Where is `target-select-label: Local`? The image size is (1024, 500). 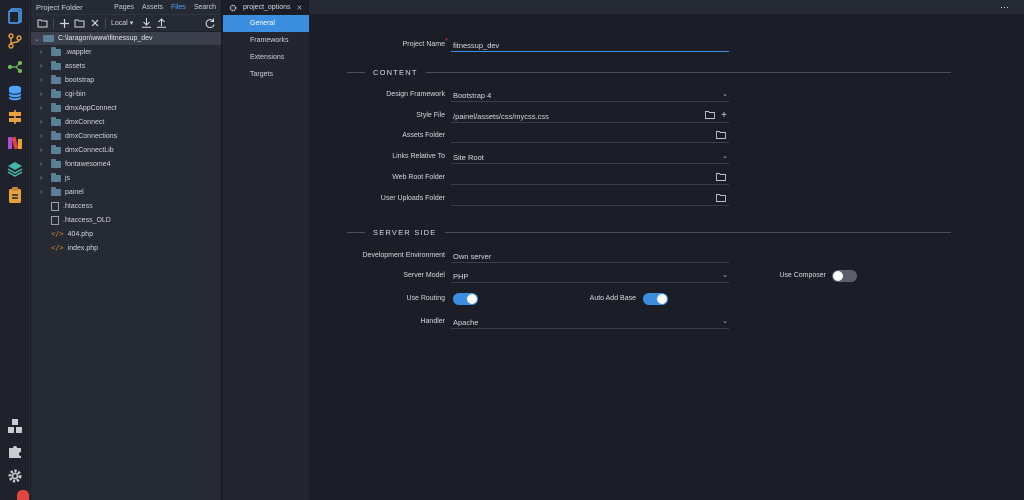 target-select-label: Local is located at coordinates (119, 23).